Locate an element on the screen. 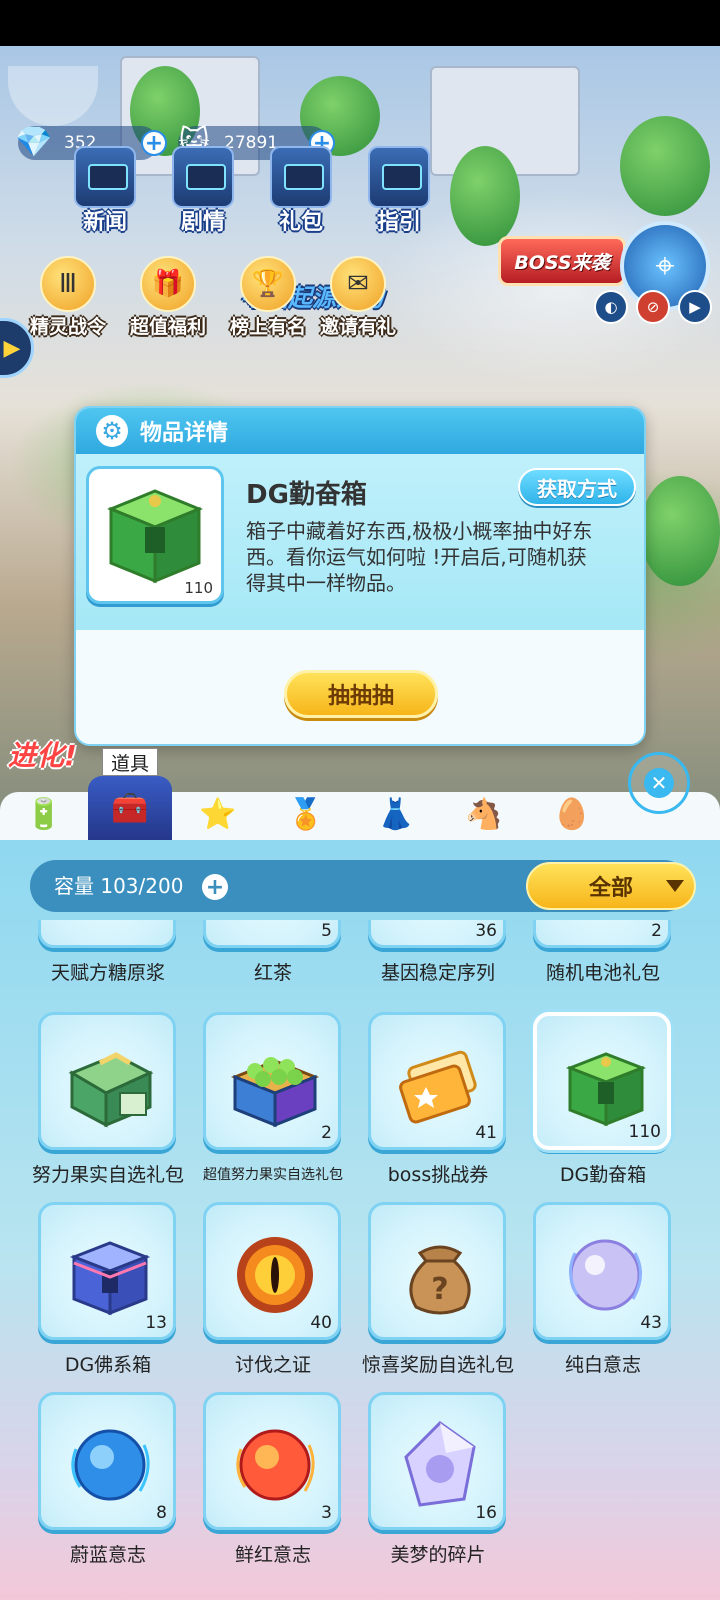 This screenshot has width=720, height=1600. battle-pass-icon: Ⅲ is located at coordinates (68, 284).